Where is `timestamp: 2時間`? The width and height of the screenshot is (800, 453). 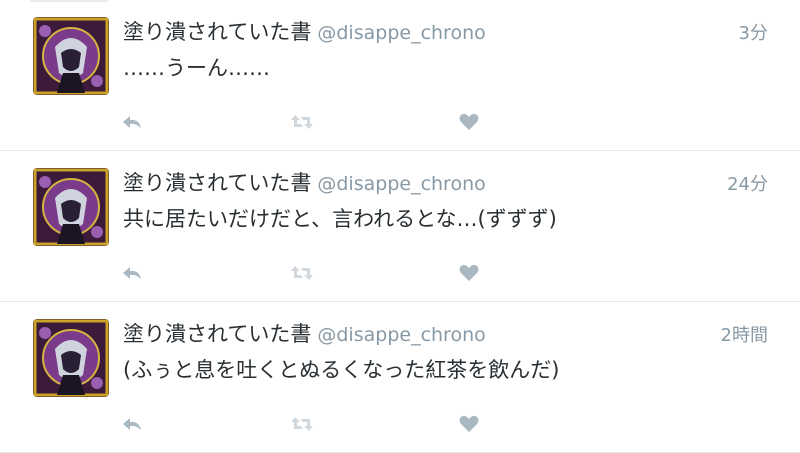 timestamp: 2時間 is located at coordinates (744, 334).